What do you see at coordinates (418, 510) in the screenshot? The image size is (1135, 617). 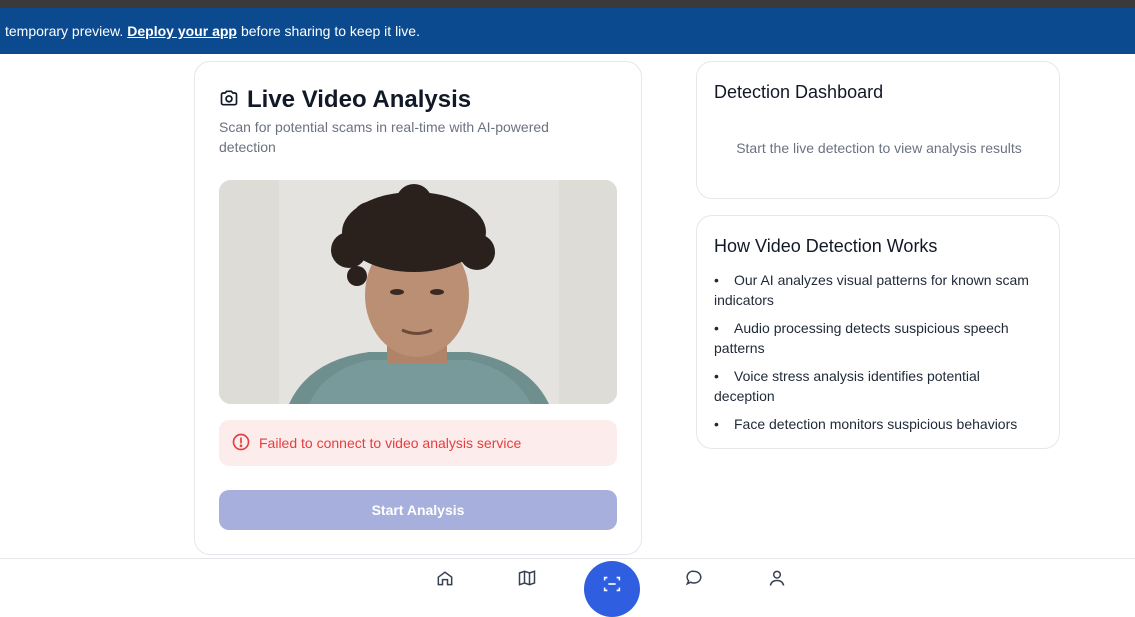 I see `start-analysis-button: Start Analysis` at bounding box center [418, 510].